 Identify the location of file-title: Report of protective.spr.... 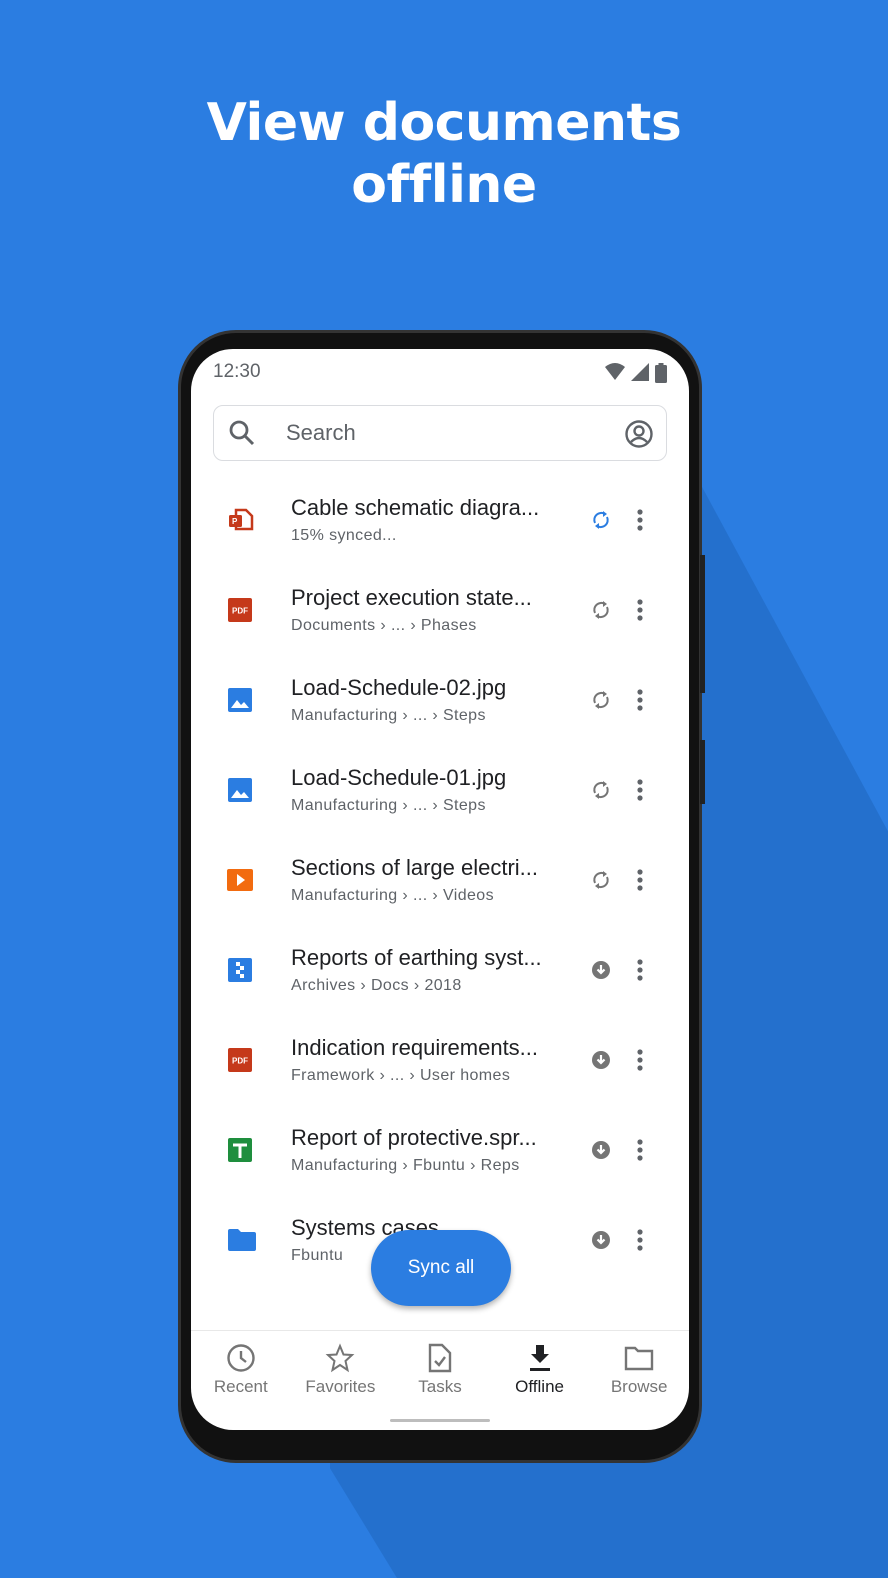
(414, 1137).